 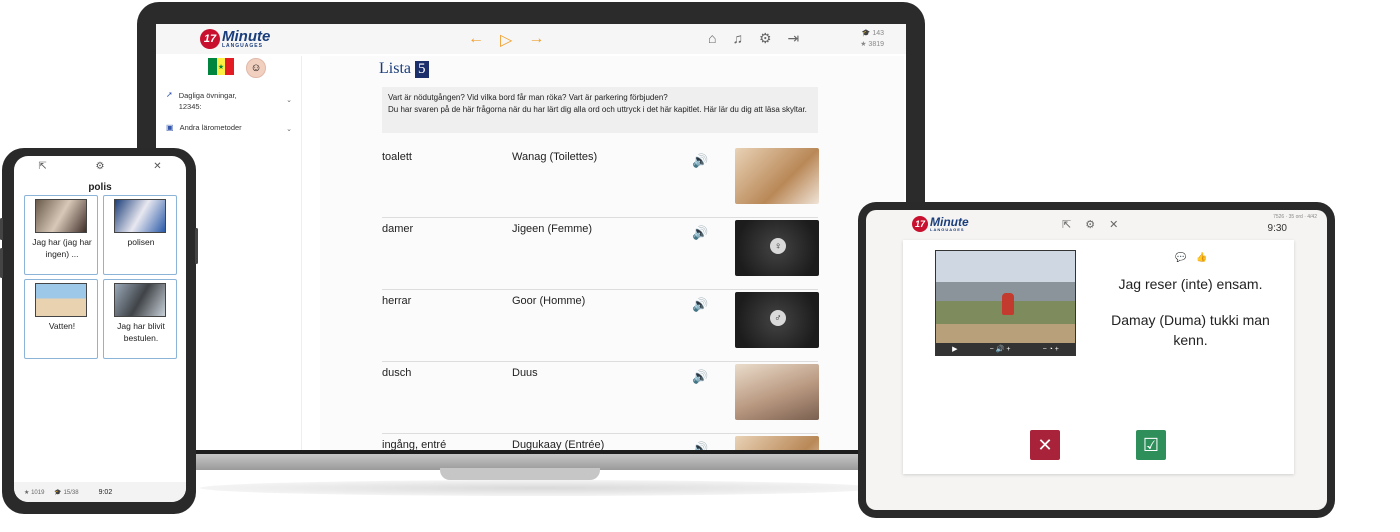 I want to click on thumbs-up-icon: 👍, so click(x=1201, y=257).